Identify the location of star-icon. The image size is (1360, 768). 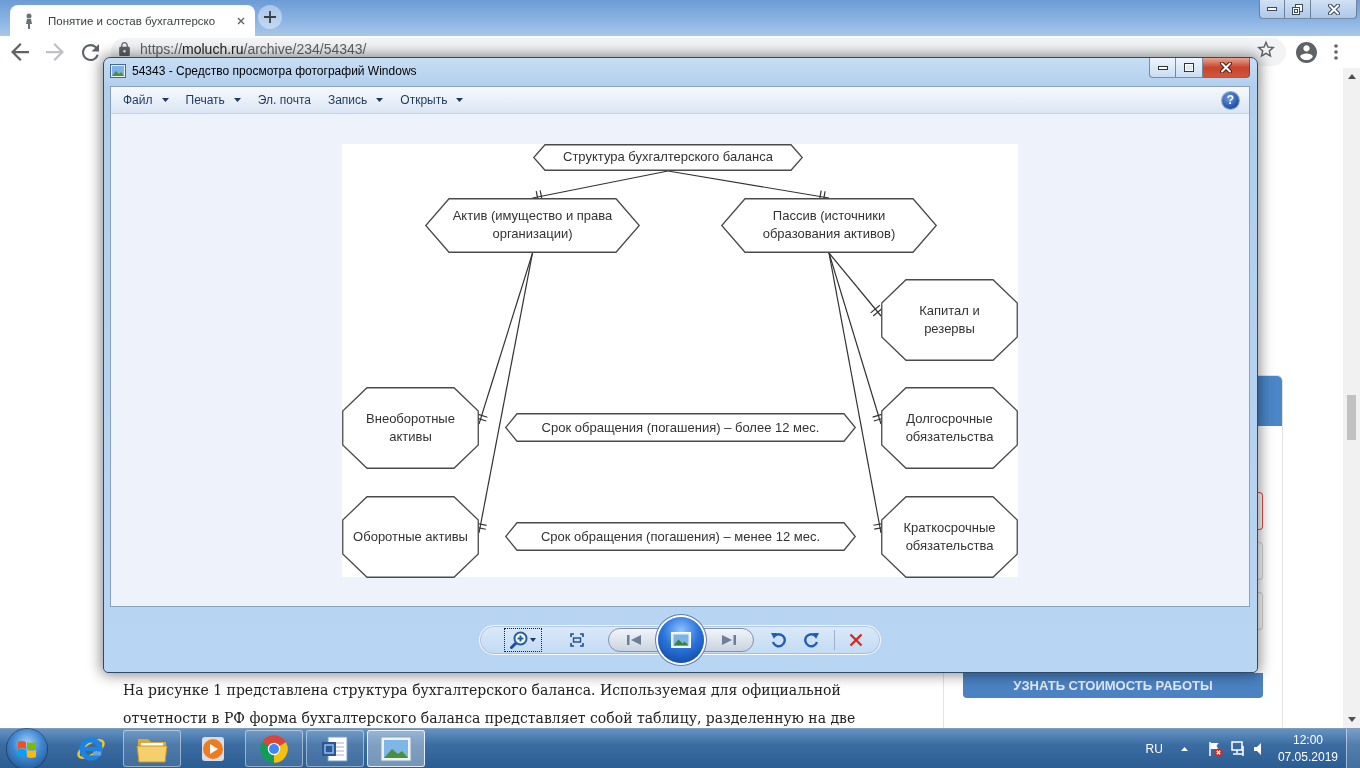
(1266, 49).